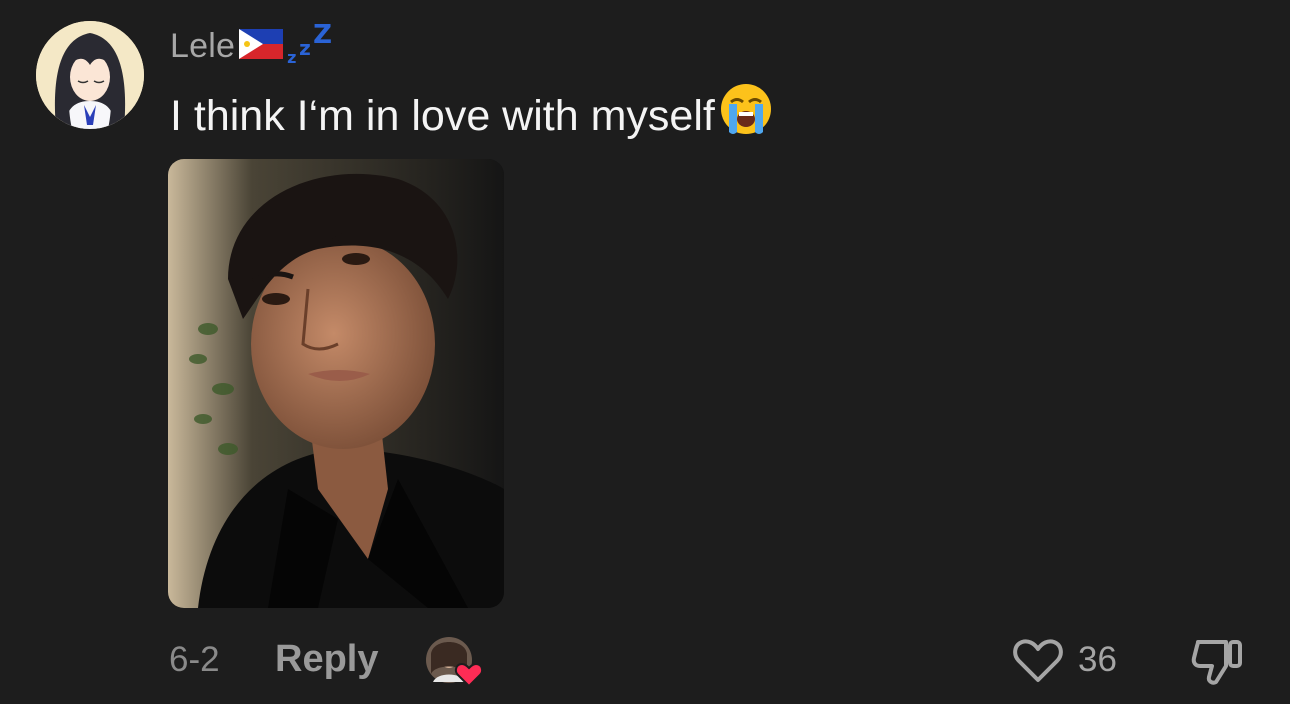 This screenshot has width=1290, height=704. I want to click on comment-date: 6-2, so click(194, 659).